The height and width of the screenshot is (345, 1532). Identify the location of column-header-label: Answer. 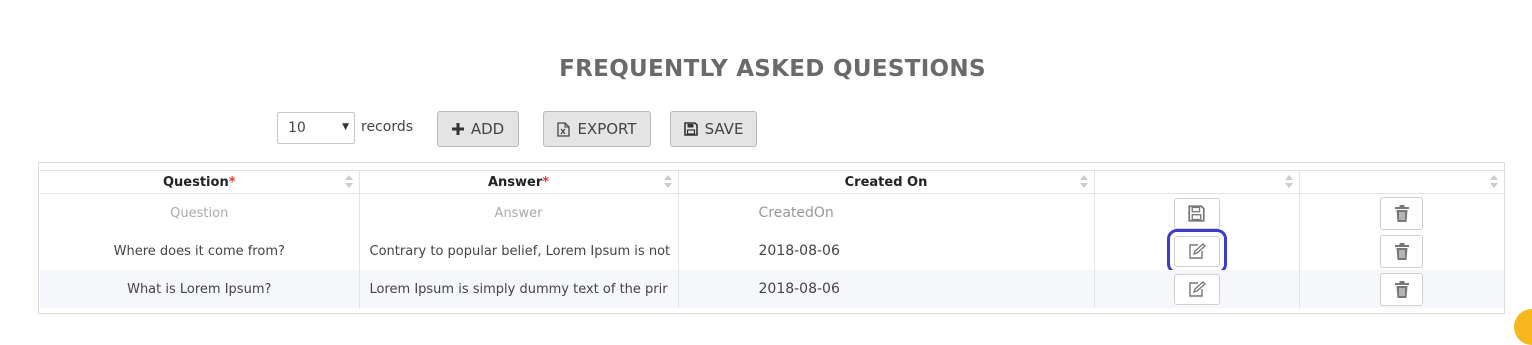
(515, 182).